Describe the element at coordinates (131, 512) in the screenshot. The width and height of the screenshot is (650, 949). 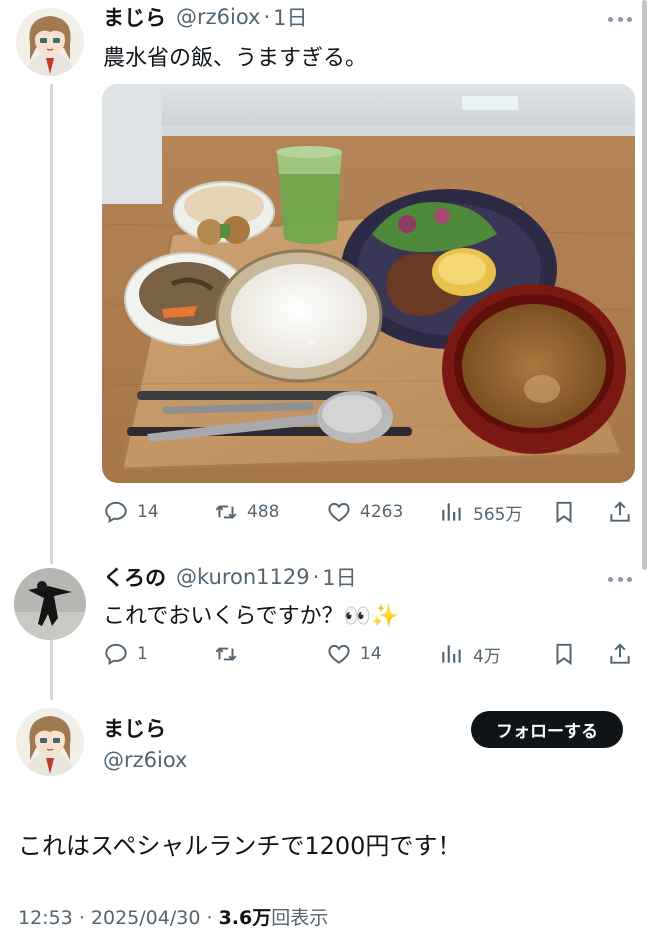
I see `reply-button: 14` at that location.